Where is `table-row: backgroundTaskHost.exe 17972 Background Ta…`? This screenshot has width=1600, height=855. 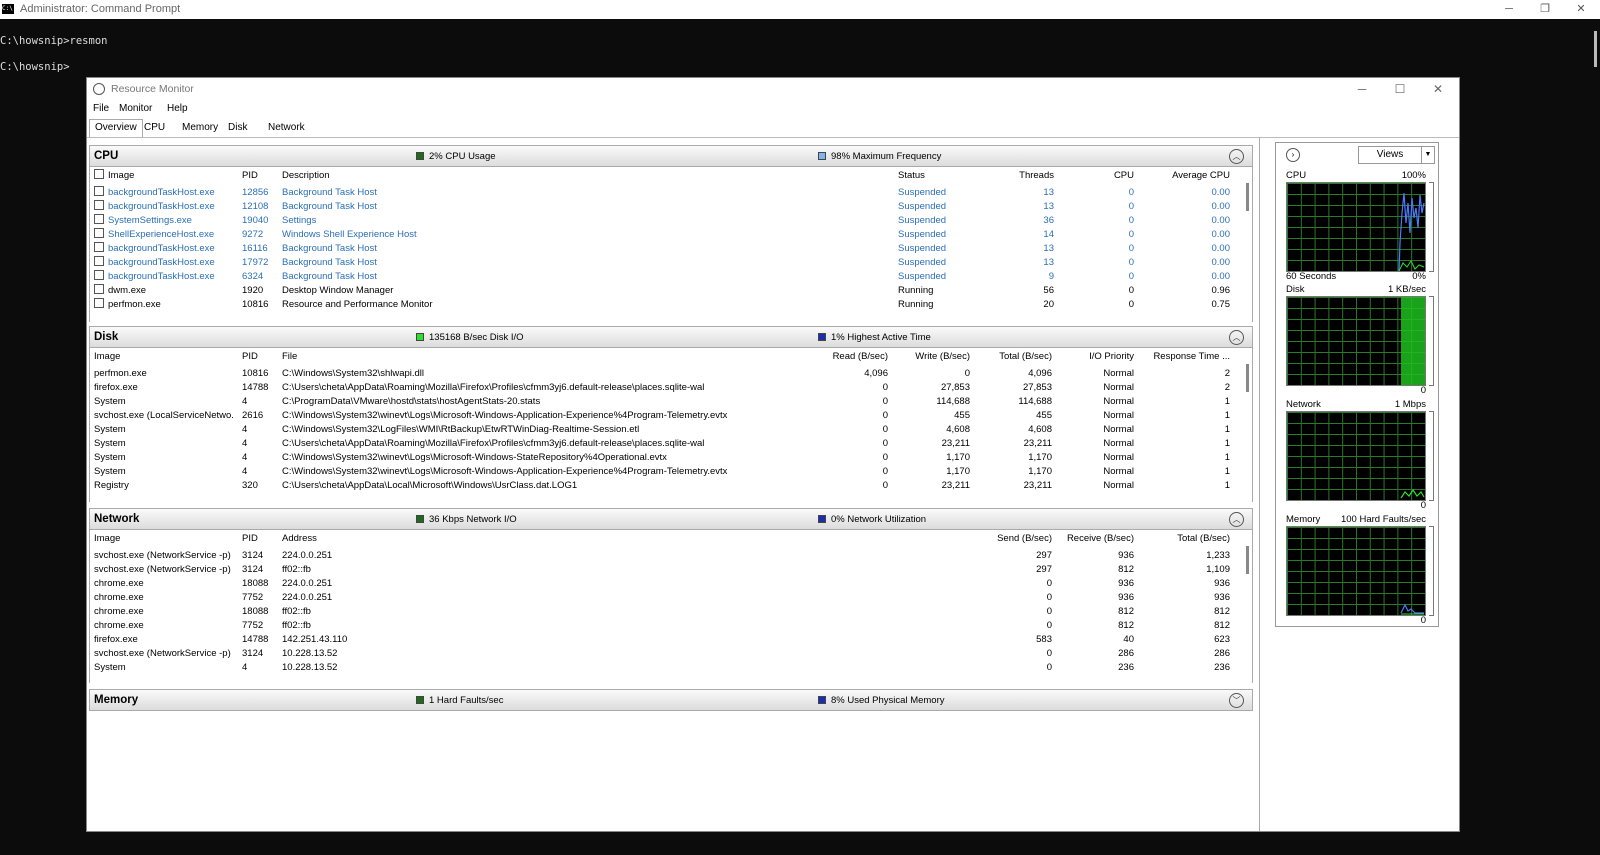
table-row: backgroundTaskHost.exe 17972 Background Ta… is located at coordinates (663, 263).